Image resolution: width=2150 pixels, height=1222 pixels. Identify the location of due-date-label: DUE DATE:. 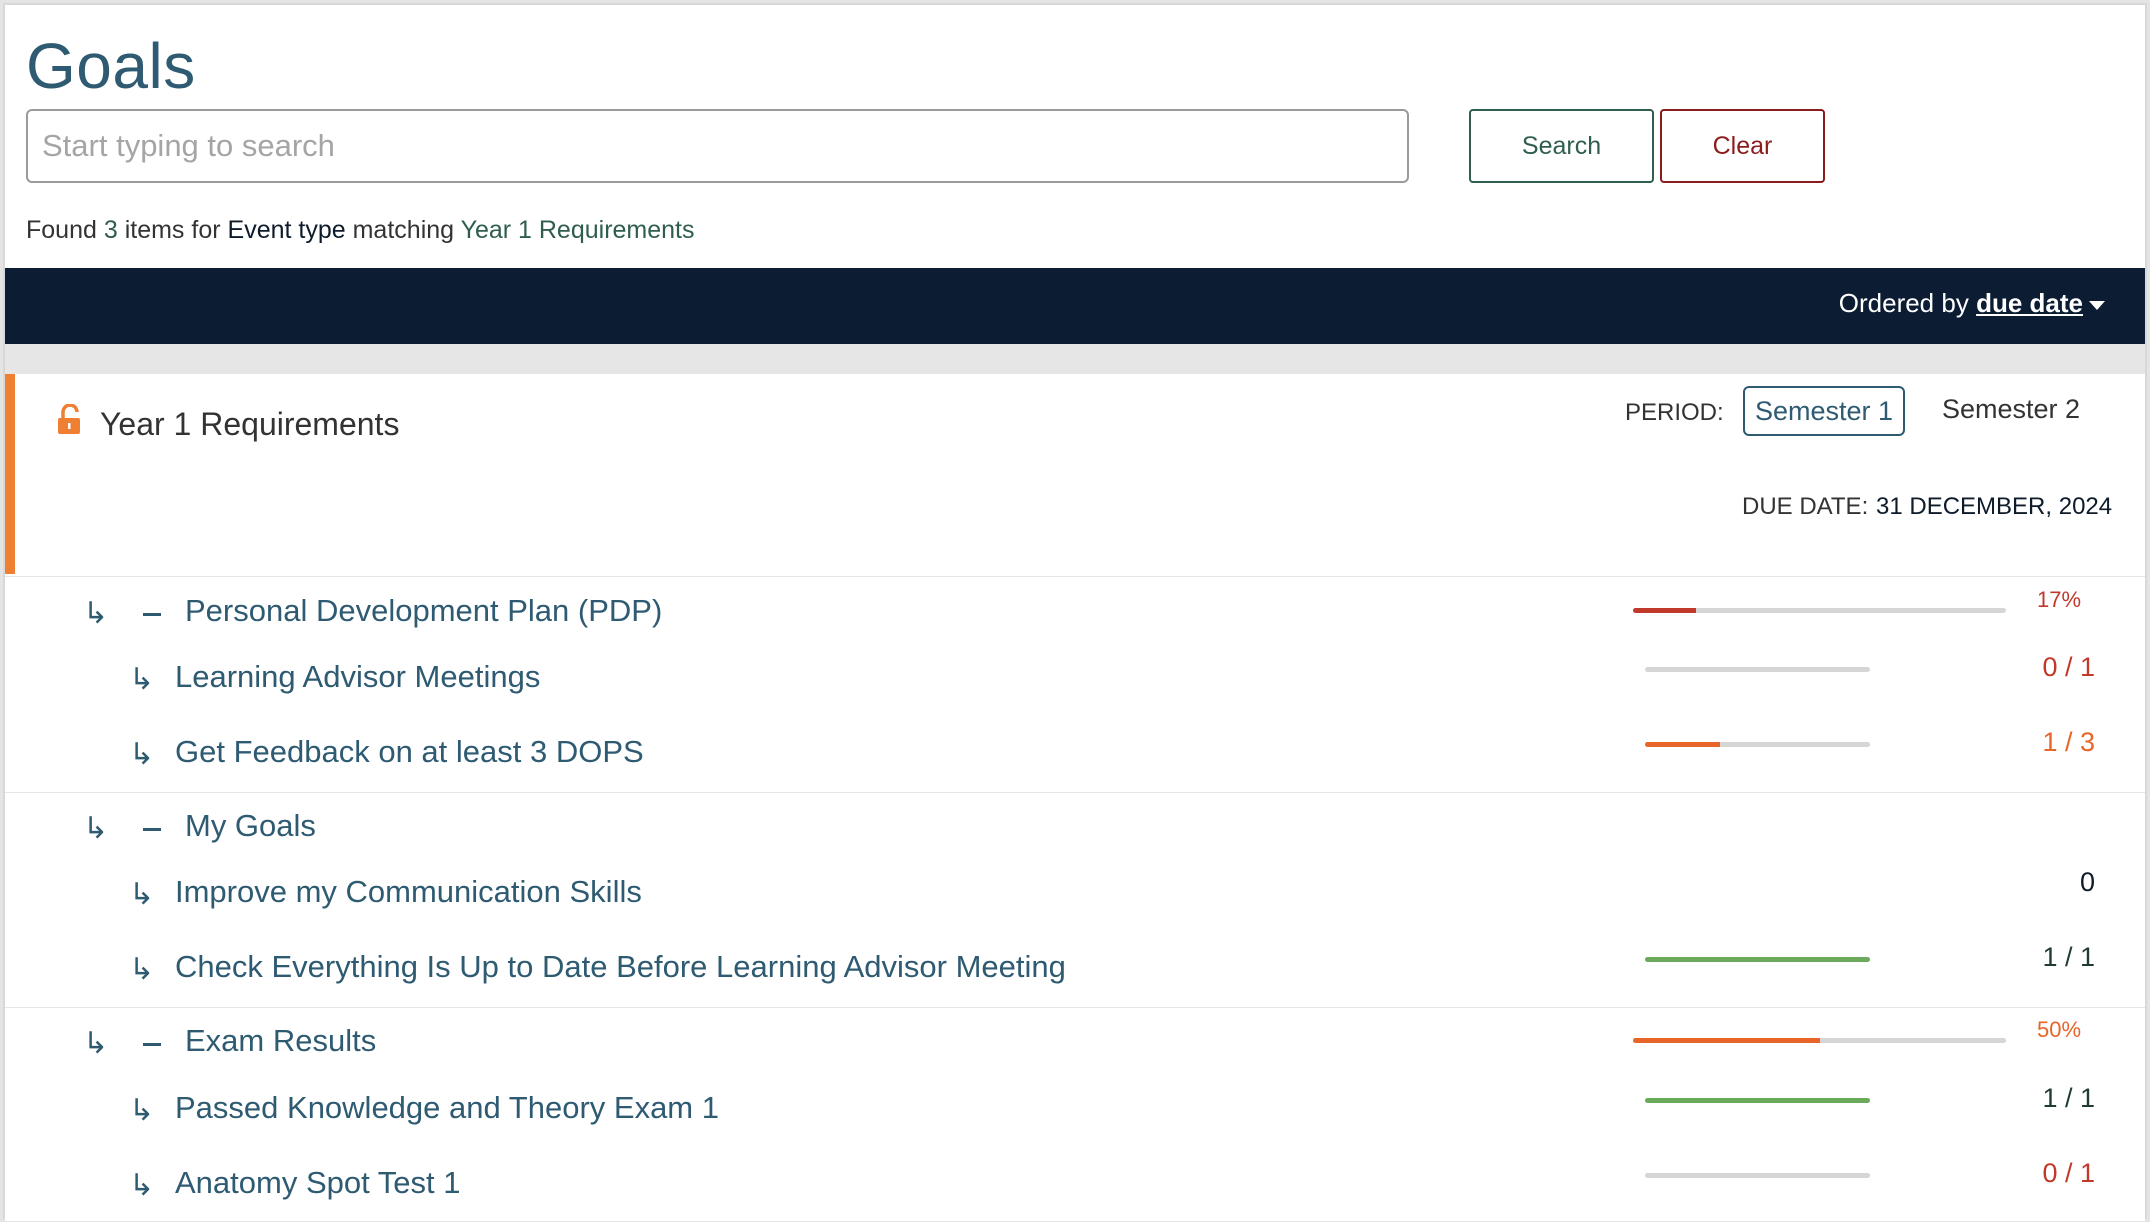
(1805, 506).